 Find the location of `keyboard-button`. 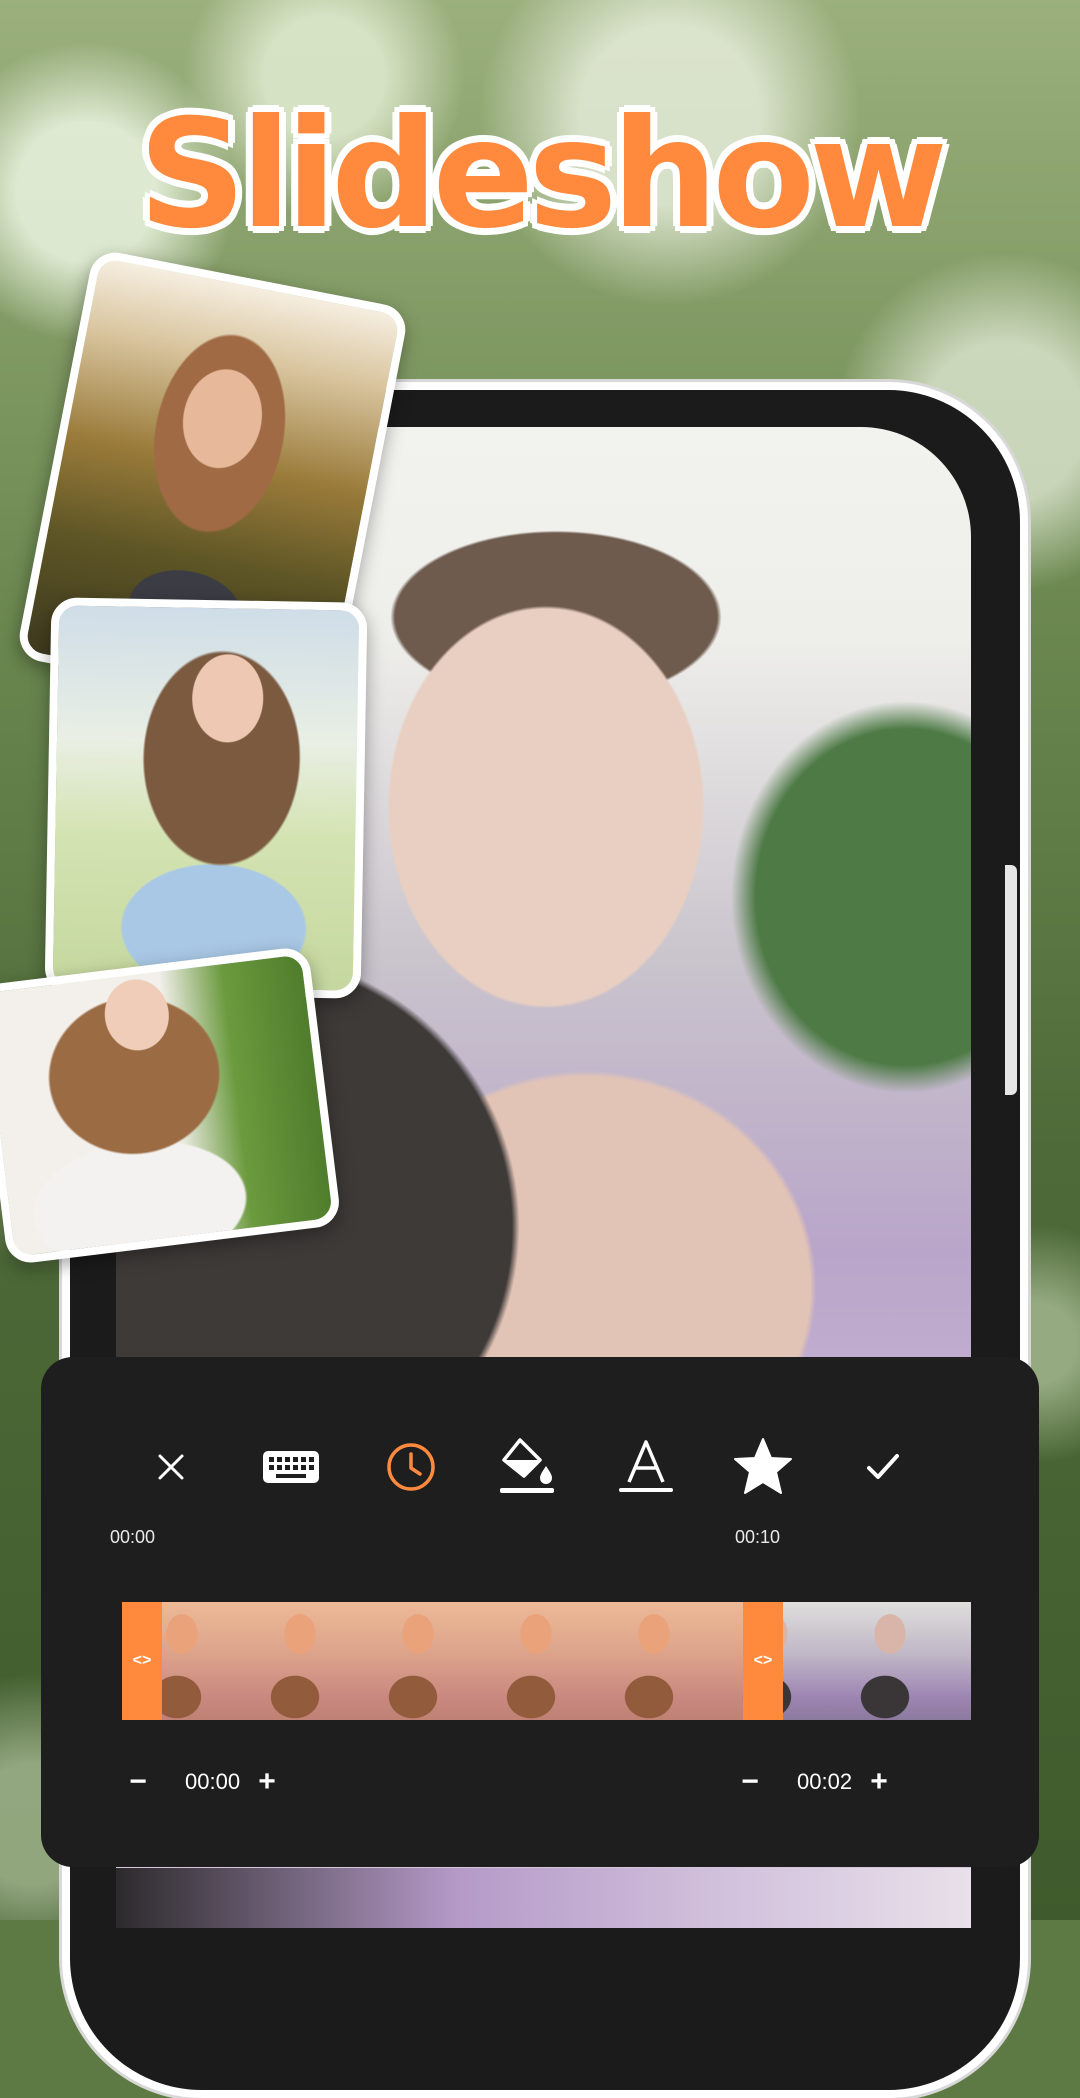

keyboard-button is located at coordinates (291, 1467).